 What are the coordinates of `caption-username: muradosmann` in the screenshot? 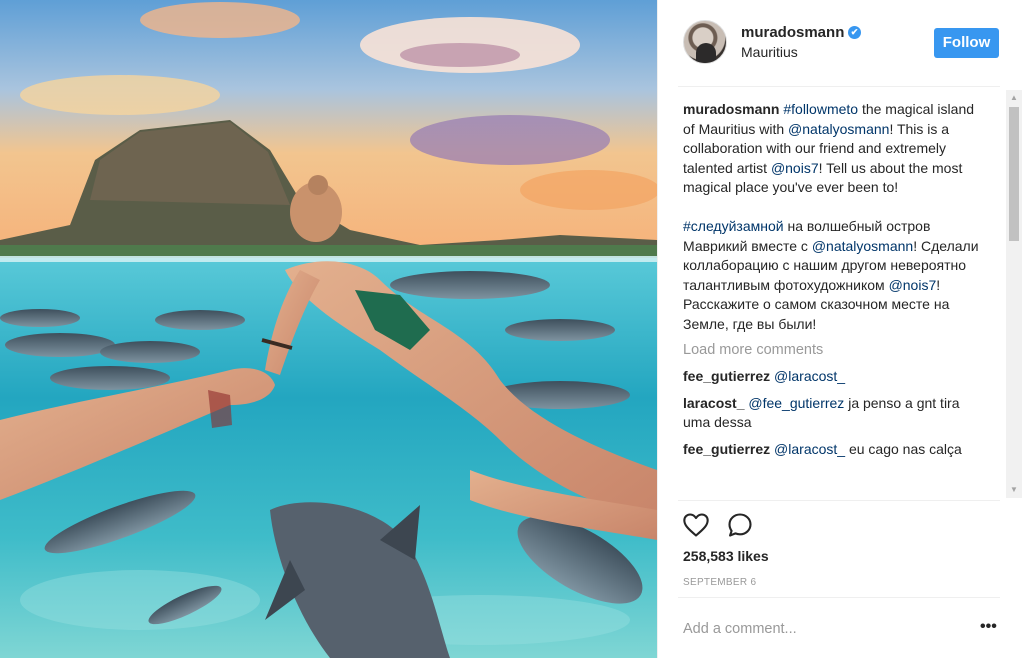 It's located at (731, 109).